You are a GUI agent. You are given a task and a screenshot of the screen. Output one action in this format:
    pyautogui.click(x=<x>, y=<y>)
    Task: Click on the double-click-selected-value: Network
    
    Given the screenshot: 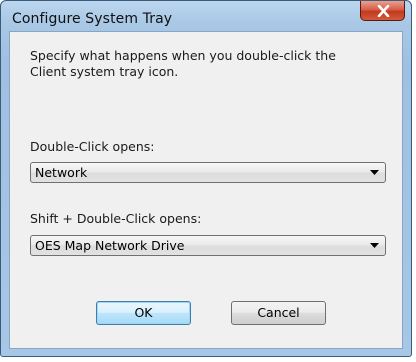 What is the action you would take?
    pyautogui.click(x=61, y=172)
    